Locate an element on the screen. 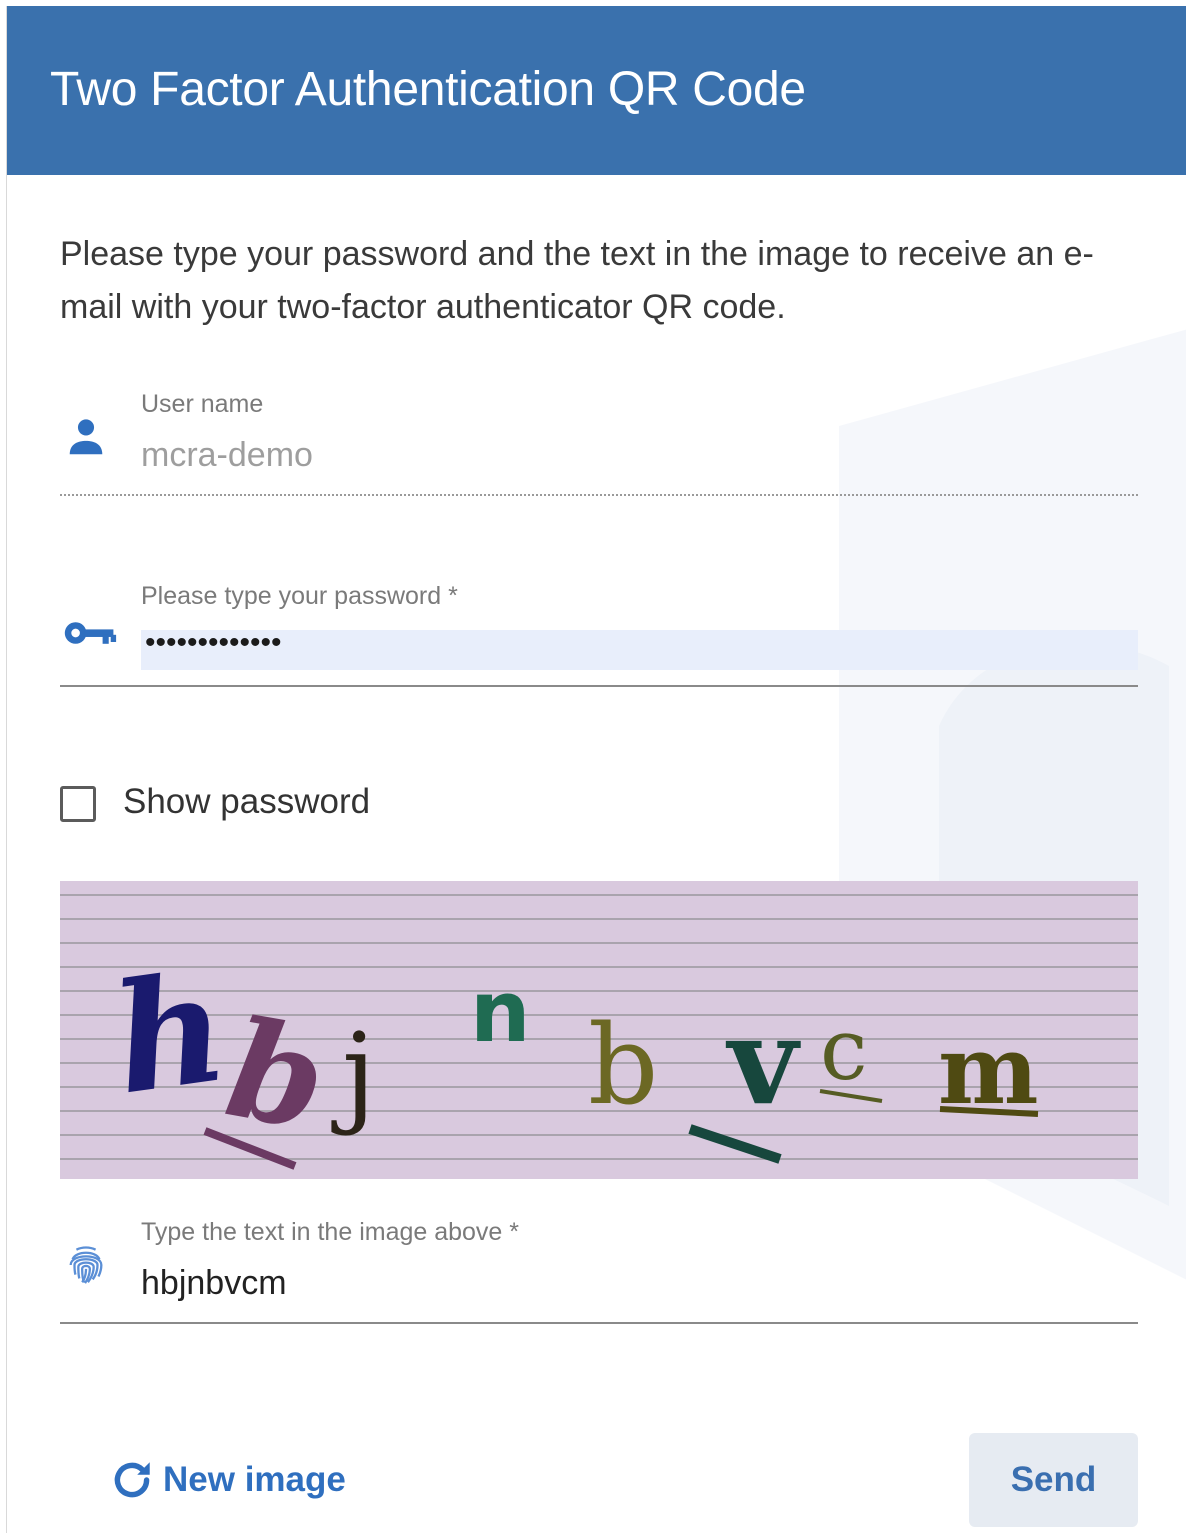  captcha-char-n: n is located at coordinates (500, 1012).